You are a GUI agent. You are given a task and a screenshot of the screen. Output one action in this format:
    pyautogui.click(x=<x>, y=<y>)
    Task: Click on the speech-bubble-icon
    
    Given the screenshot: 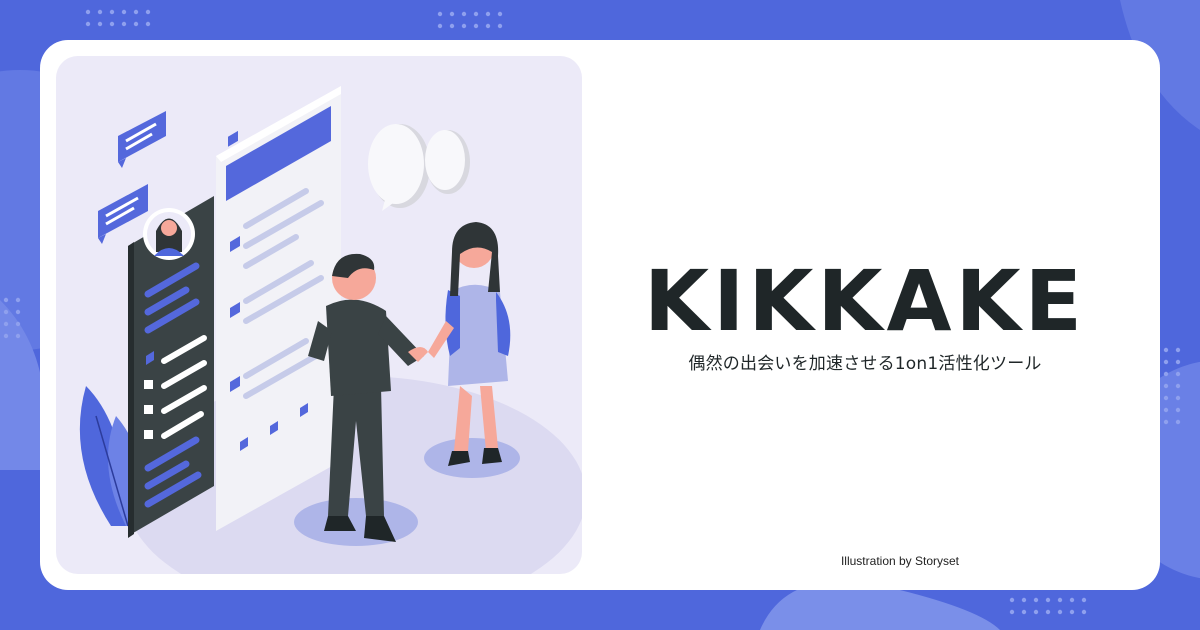 What is the action you would take?
    pyautogui.click(x=419, y=167)
    